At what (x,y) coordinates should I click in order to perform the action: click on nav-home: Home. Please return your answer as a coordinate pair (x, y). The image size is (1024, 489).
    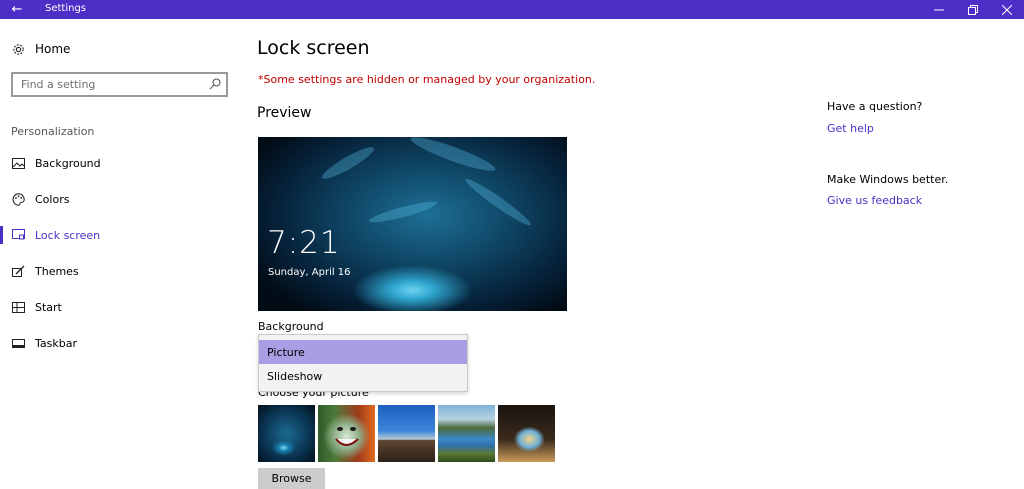
    Looking at the image, I should click on (121, 49).